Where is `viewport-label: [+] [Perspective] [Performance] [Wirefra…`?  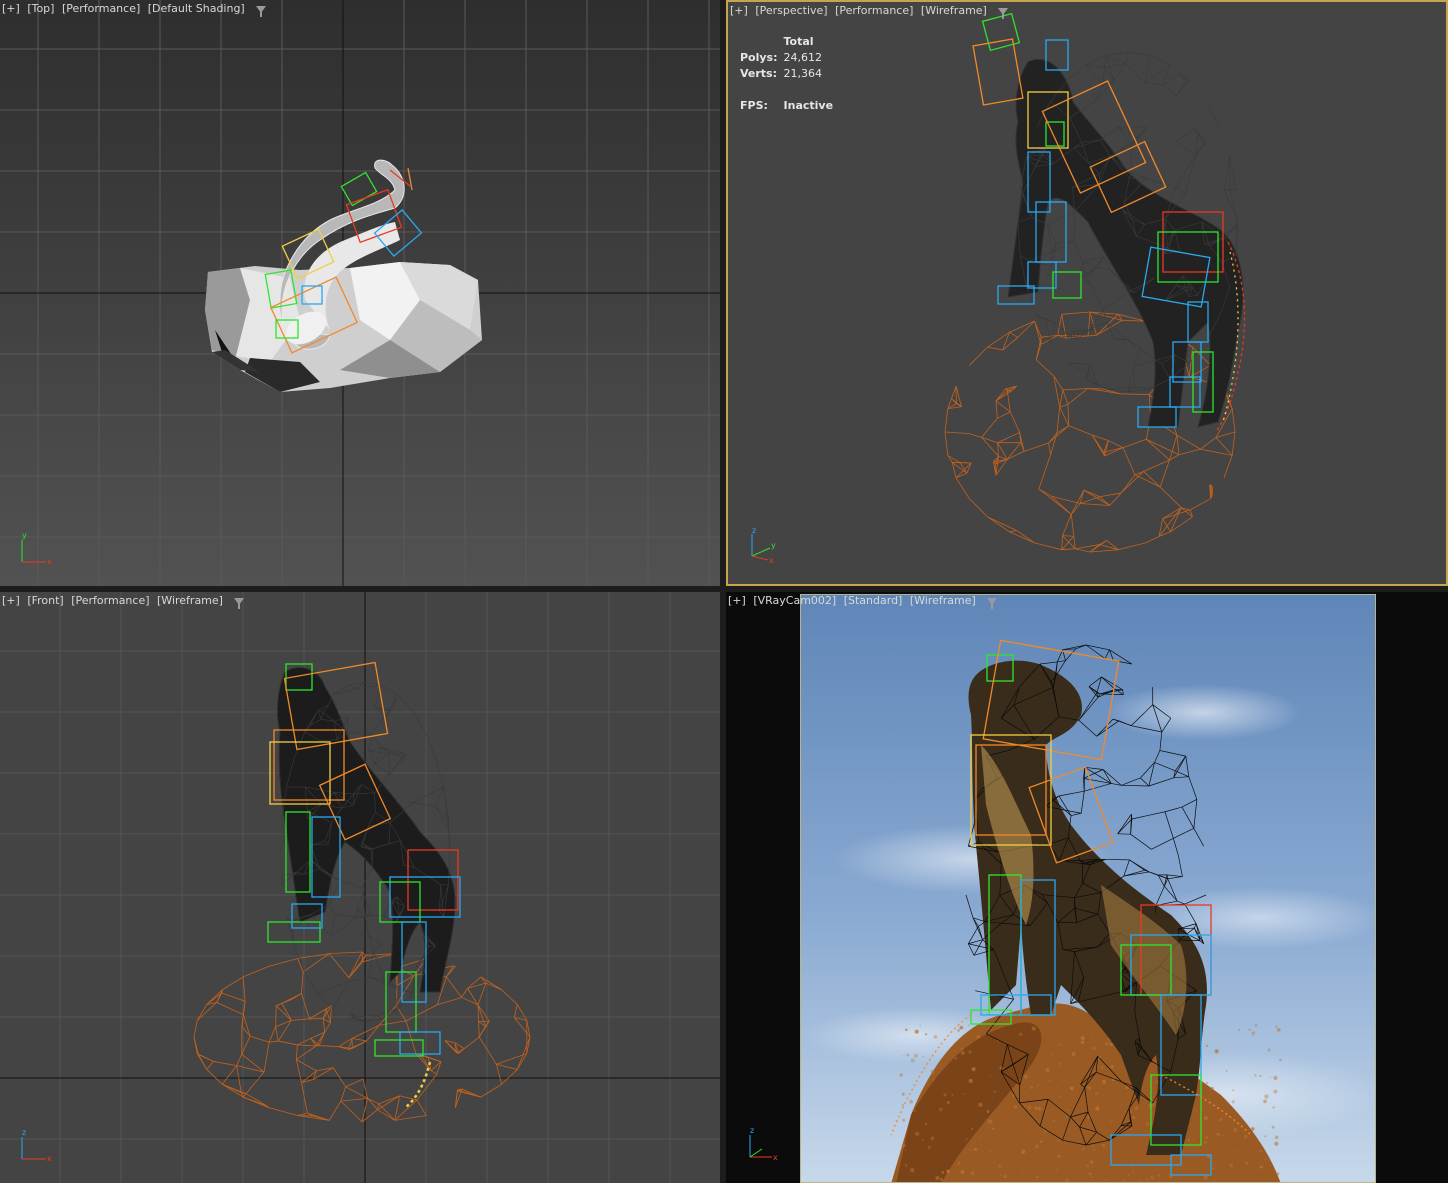 viewport-label: [+] [Perspective] [Performance] [Wirefra… is located at coordinates (869, 11).